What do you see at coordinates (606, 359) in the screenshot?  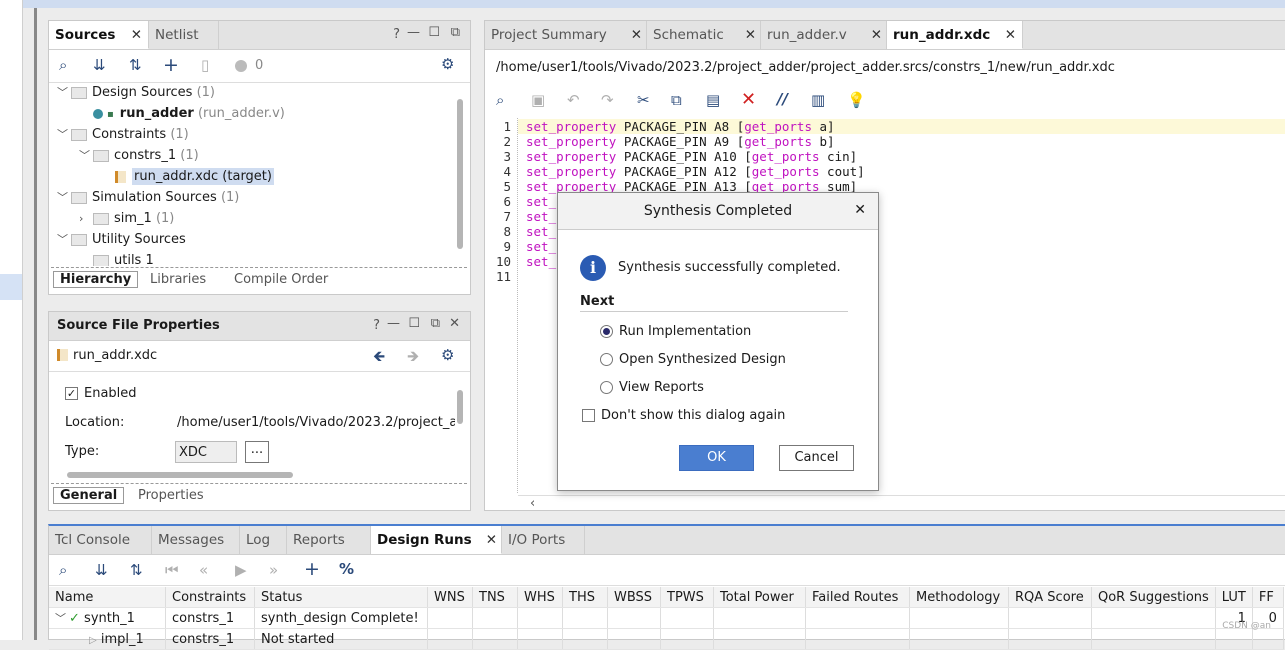 I see `radio-open-synthesized-design` at bounding box center [606, 359].